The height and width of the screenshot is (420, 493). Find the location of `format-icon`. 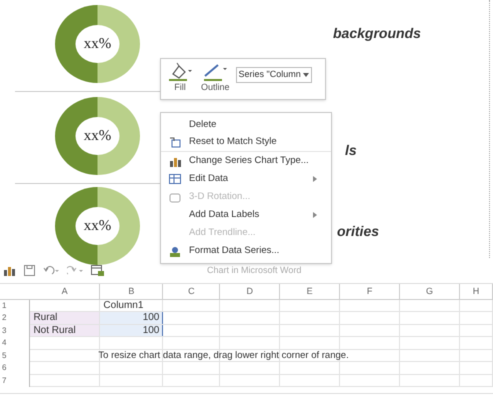

format-icon is located at coordinates (175, 251).